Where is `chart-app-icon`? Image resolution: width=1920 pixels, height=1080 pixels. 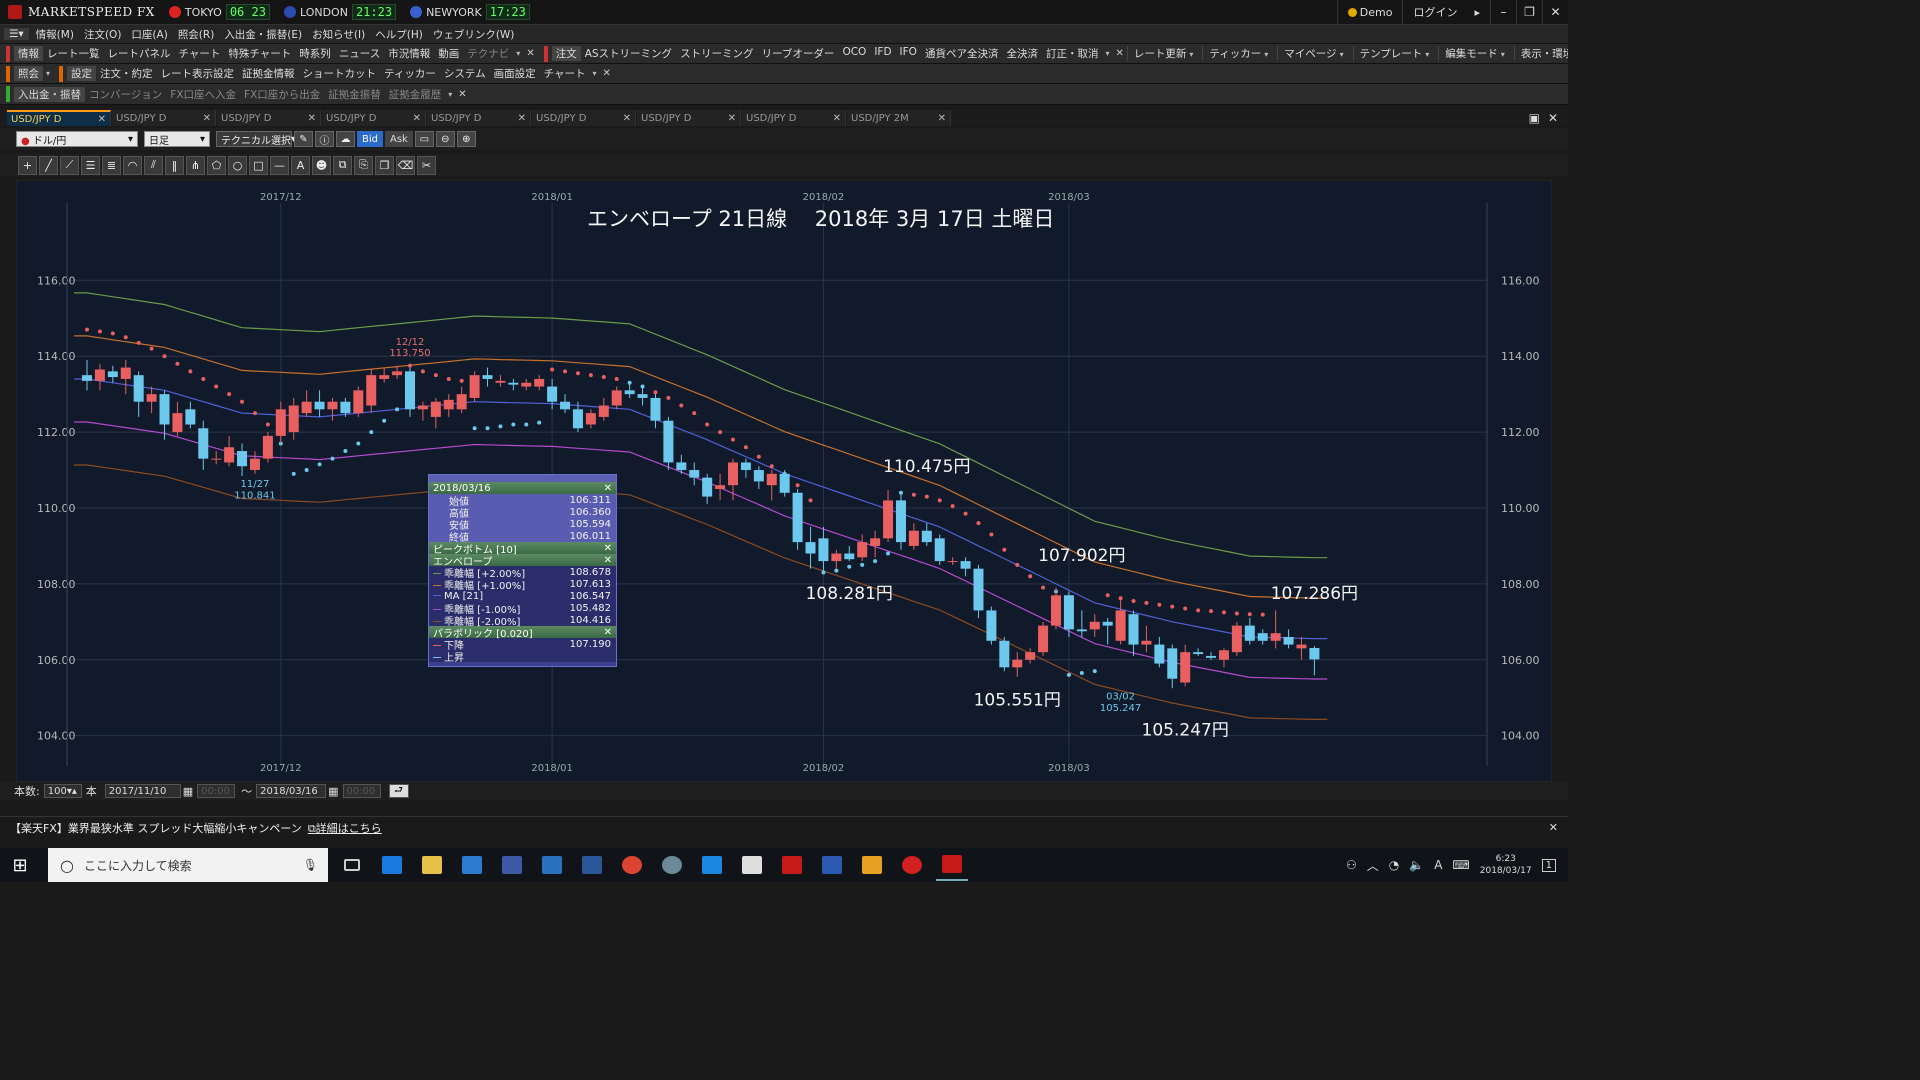 chart-app-icon is located at coordinates (792, 865).